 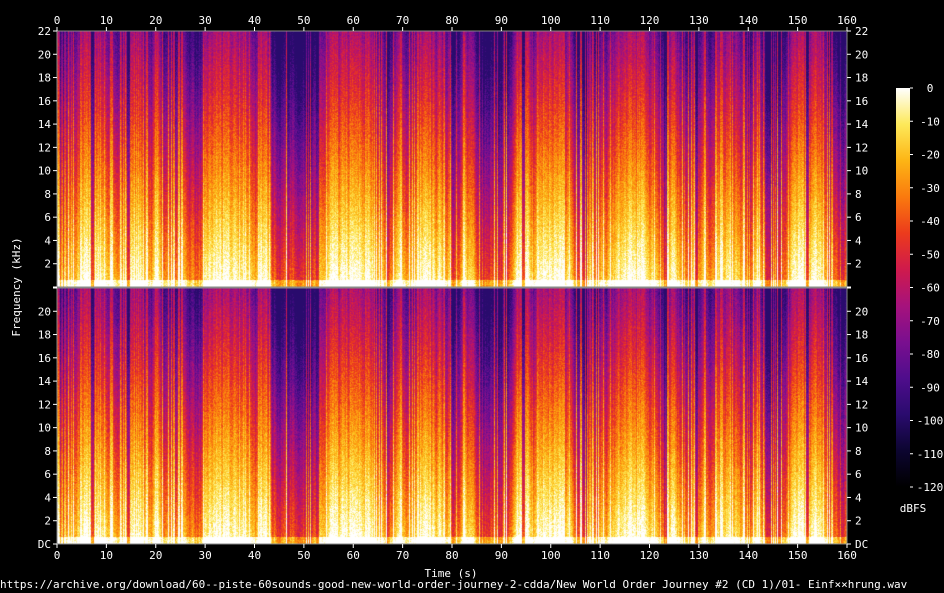 What do you see at coordinates (748, 20) in the screenshot?
I see `x-tick-label-top: 140` at bounding box center [748, 20].